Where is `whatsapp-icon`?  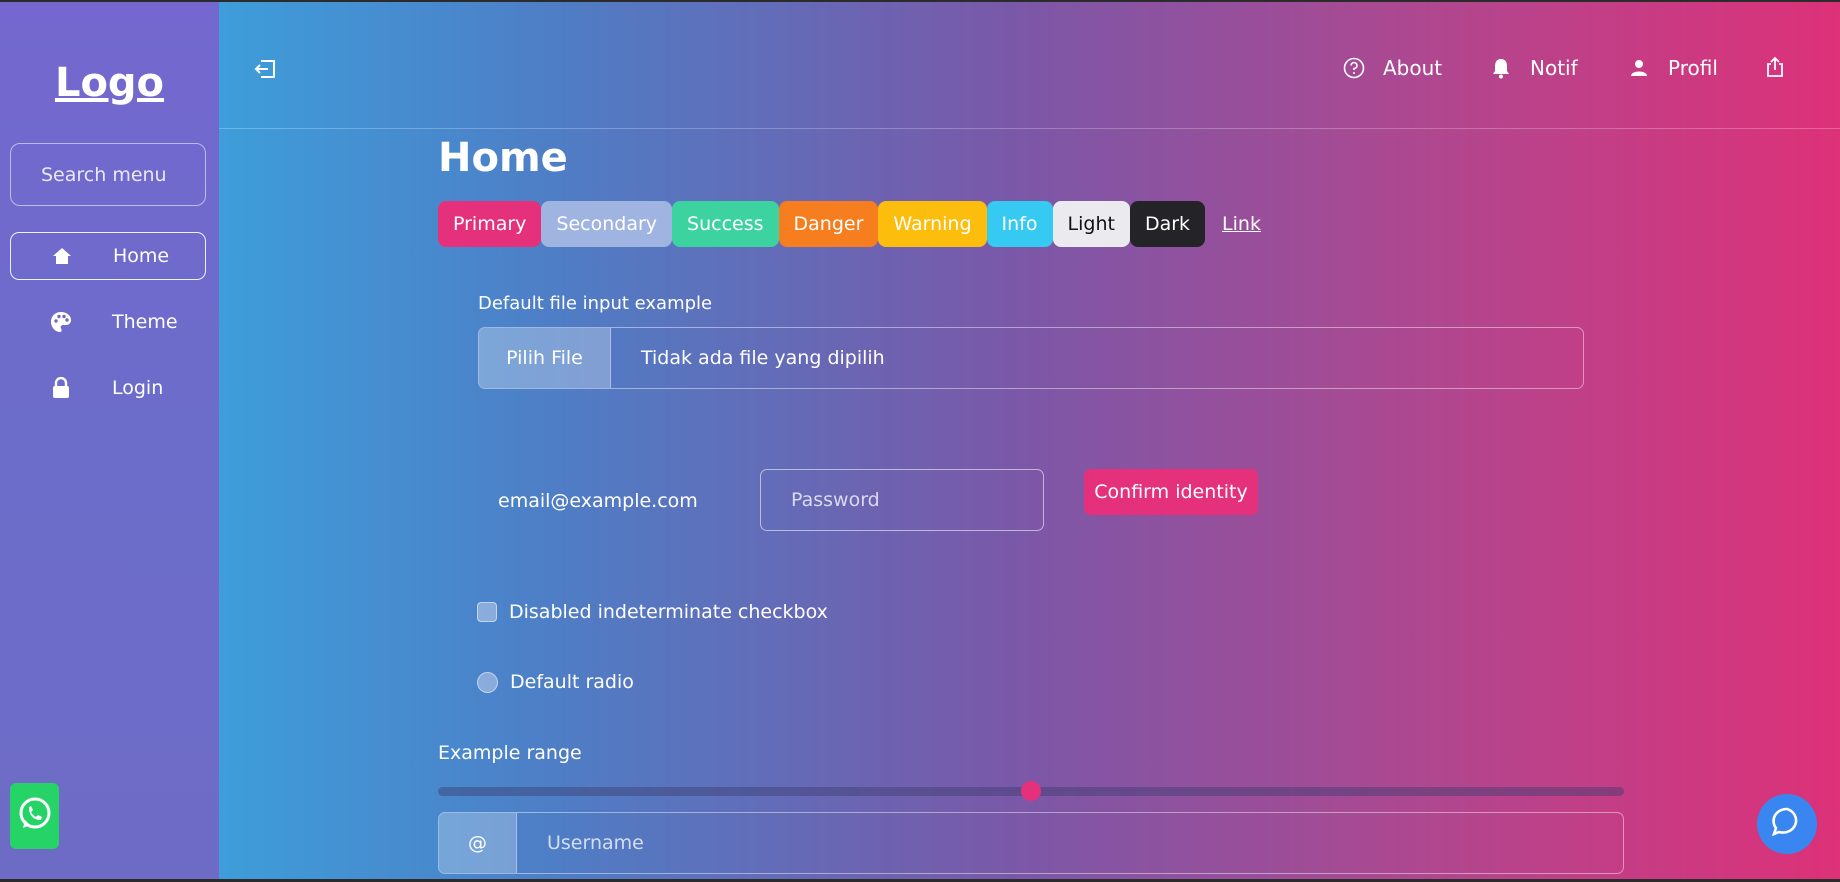
whatsapp-icon is located at coordinates (35, 816).